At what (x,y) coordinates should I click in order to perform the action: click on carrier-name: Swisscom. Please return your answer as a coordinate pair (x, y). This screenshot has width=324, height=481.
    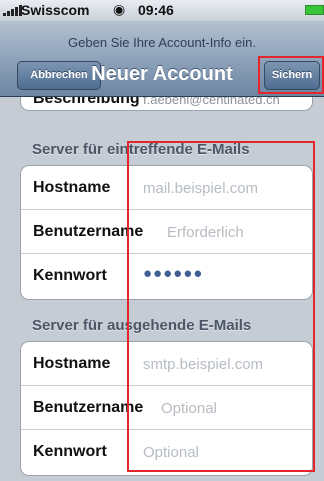
    Looking at the image, I should click on (55, 10).